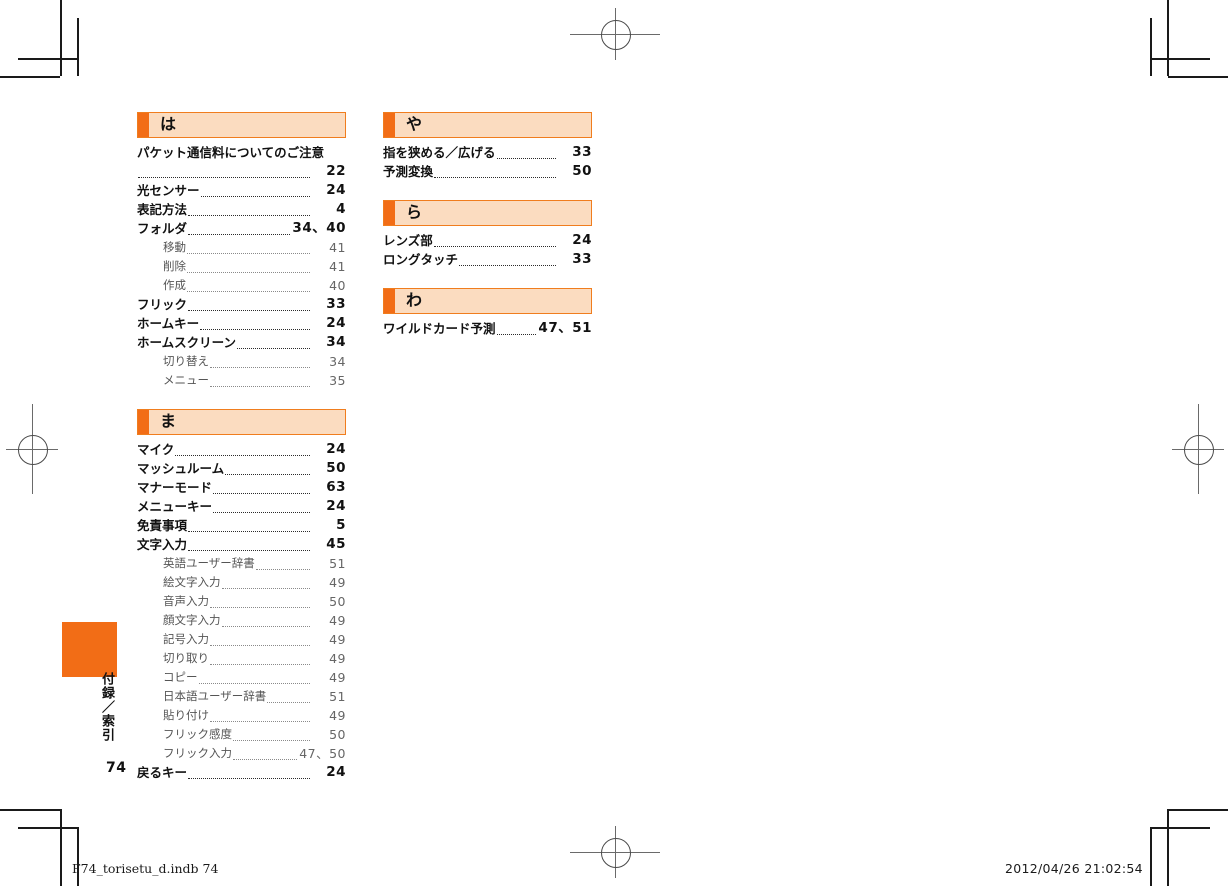 Image resolution: width=1228 pixels, height=886 pixels. I want to click on index-entry-label: 光センサー, so click(168, 190).